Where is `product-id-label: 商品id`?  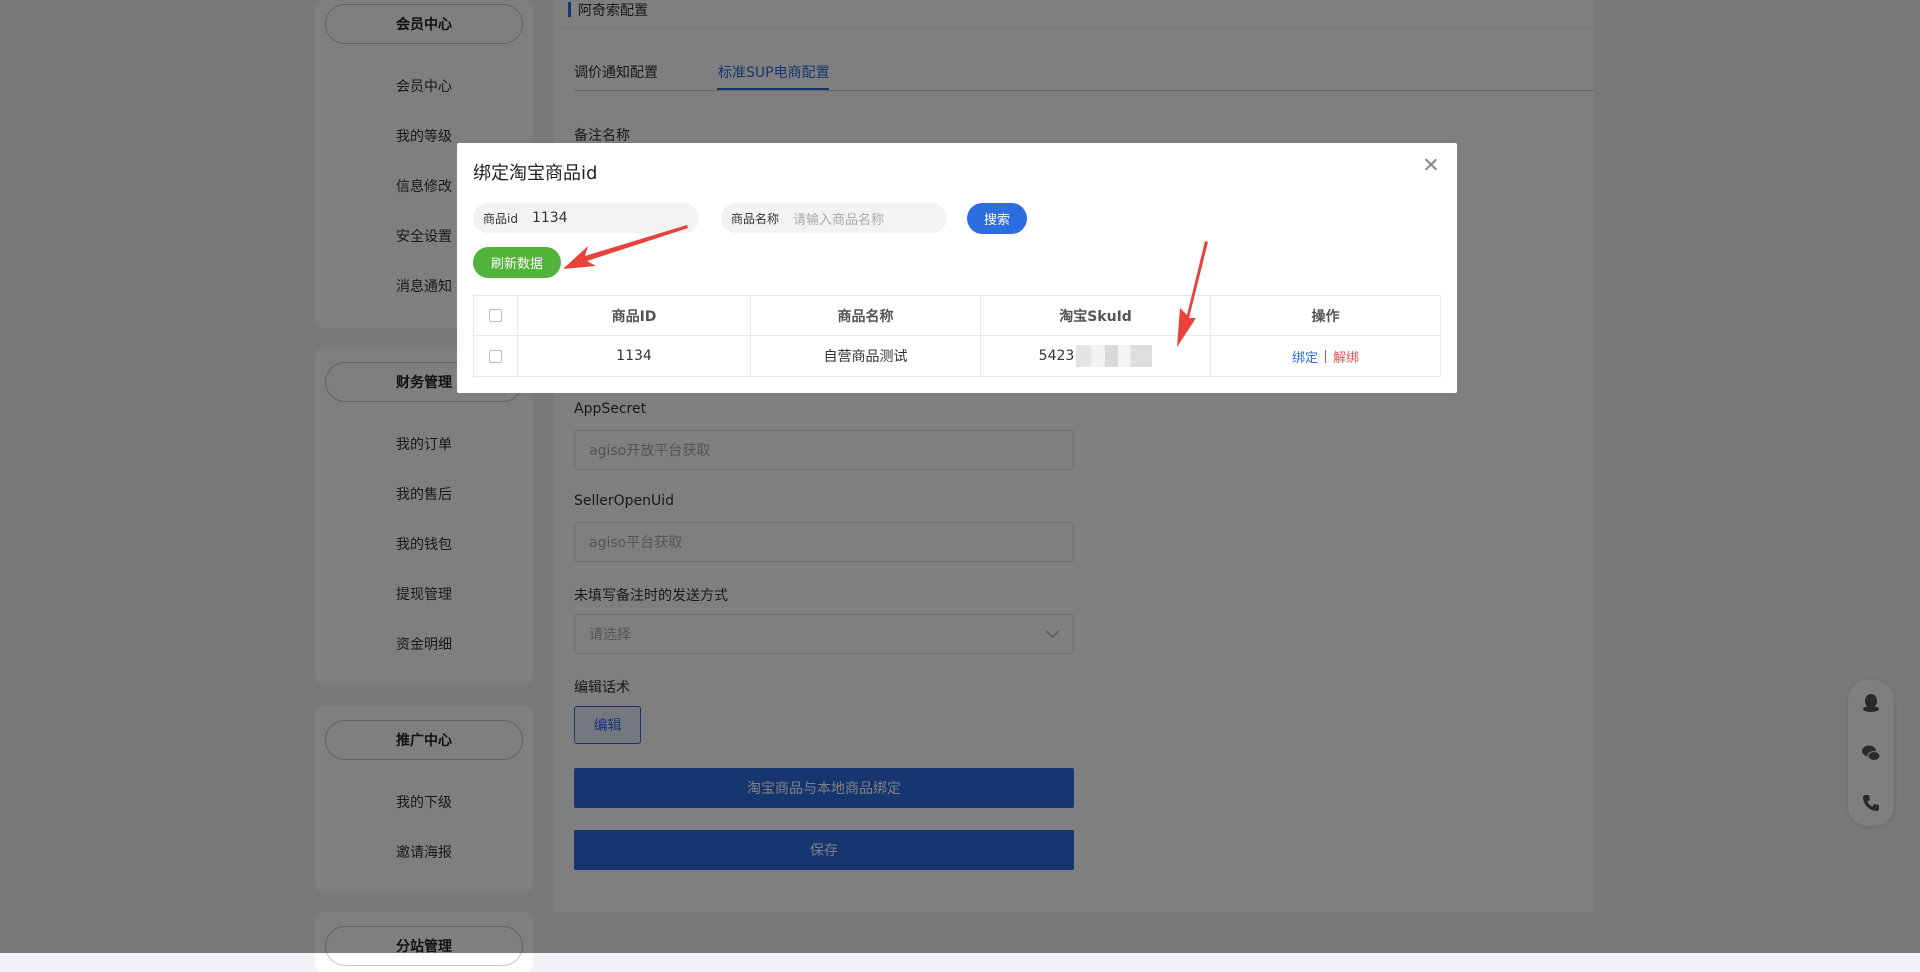
product-id-label: 商品id is located at coordinates (500, 218).